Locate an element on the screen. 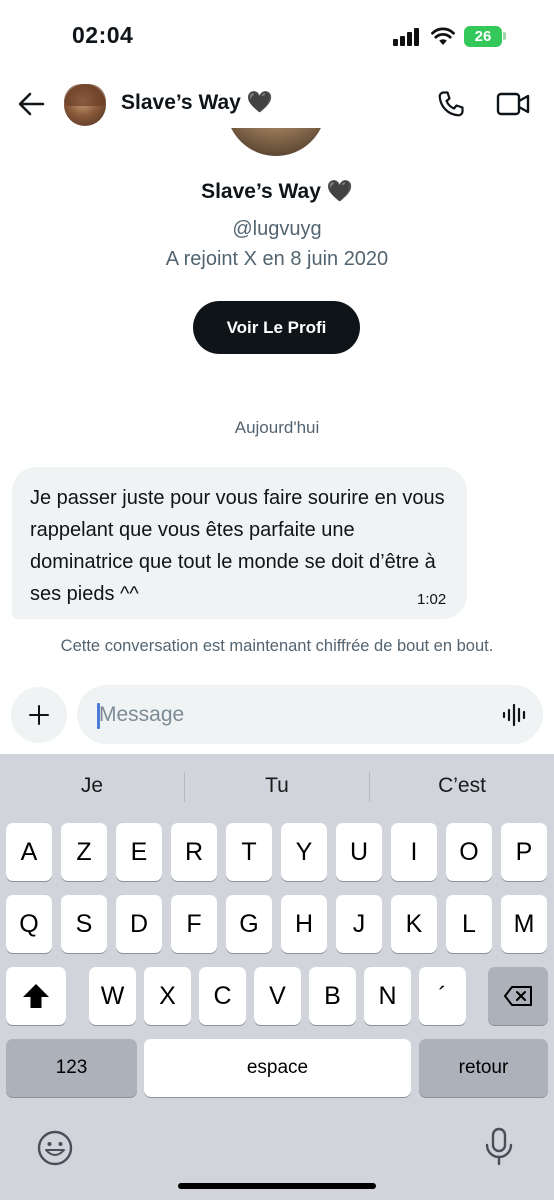 The width and height of the screenshot is (554, 1200). key-p: P is located at coordinates (524, 852).